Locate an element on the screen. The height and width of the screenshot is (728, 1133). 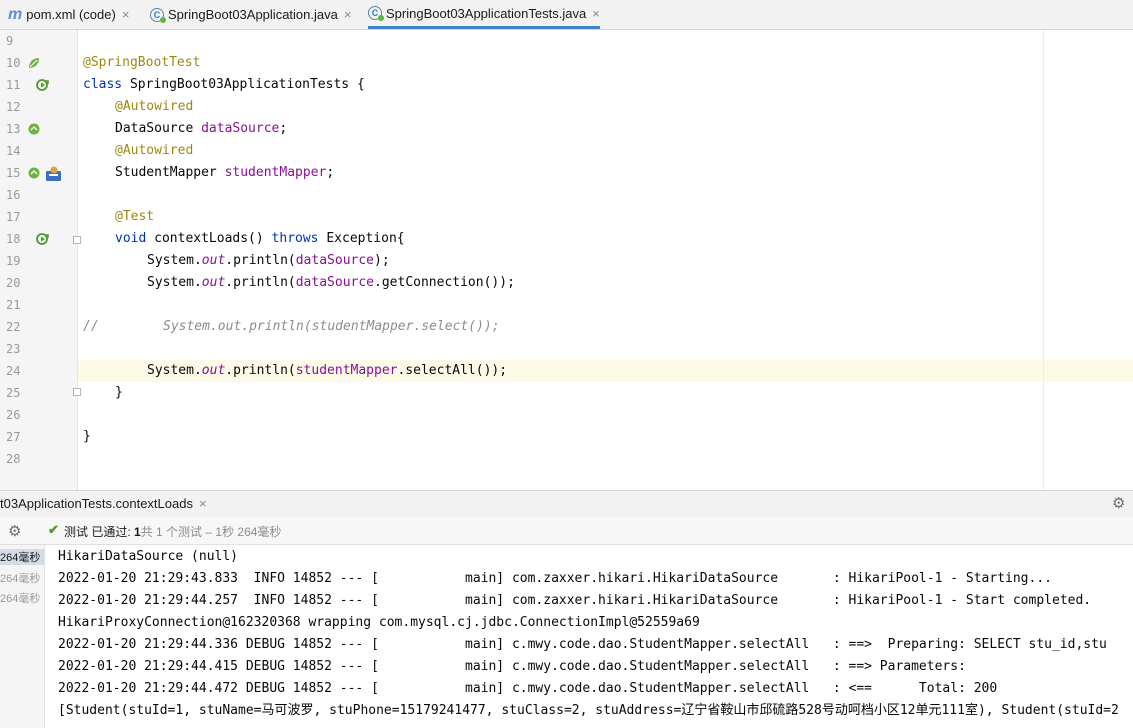
run-tab: t03ApplicationTests.contextLoads × is located at coordinates (103, 503).